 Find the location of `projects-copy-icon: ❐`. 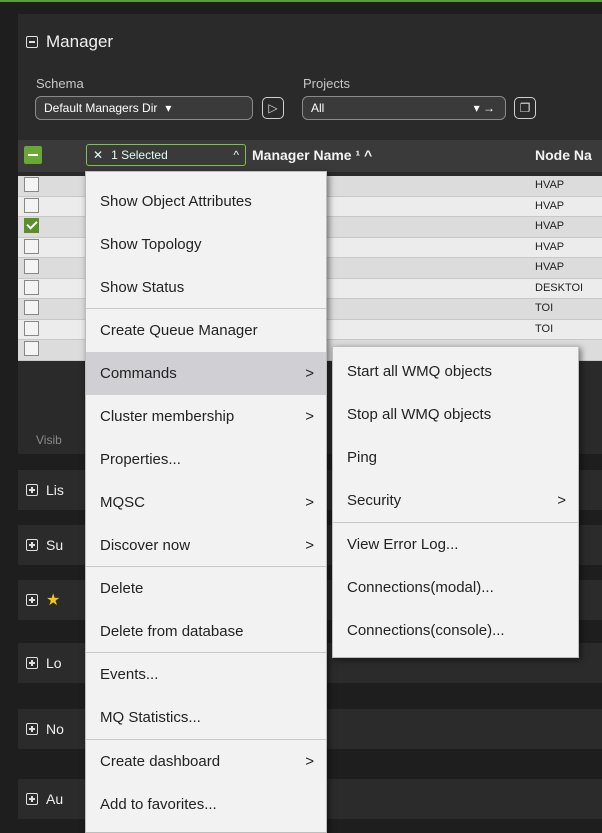

projects-copy-icon: ❐ is located at coordinates (525, 108).